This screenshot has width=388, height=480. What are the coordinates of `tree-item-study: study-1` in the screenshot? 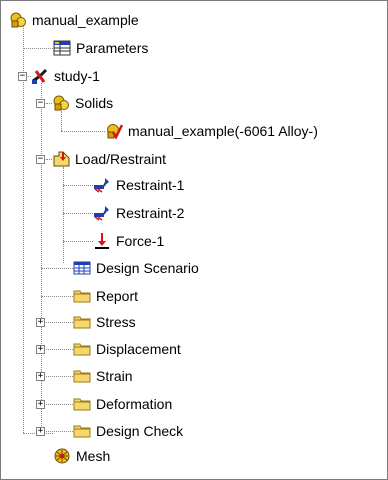 It's located at (65, 76).